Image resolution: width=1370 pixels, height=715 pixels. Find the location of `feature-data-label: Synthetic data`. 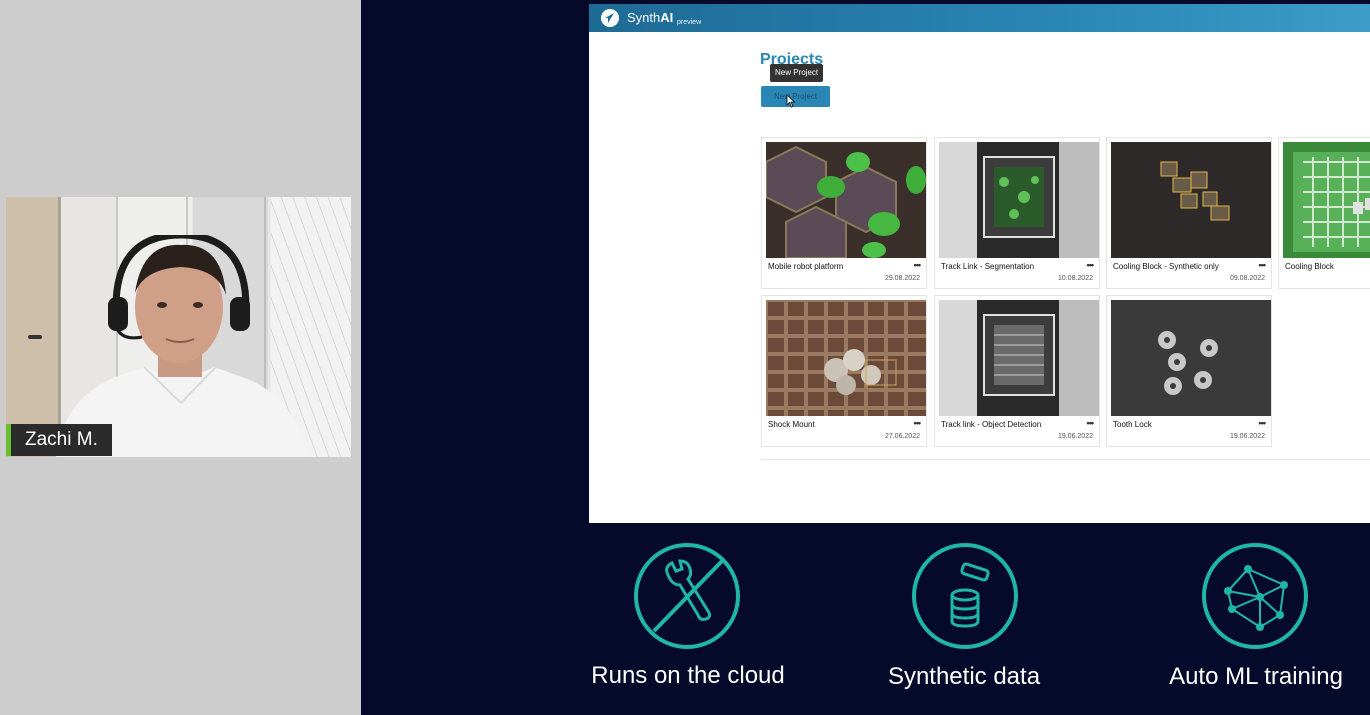

feature-data-label: Synthetic data is located at coordinates (964, 676).